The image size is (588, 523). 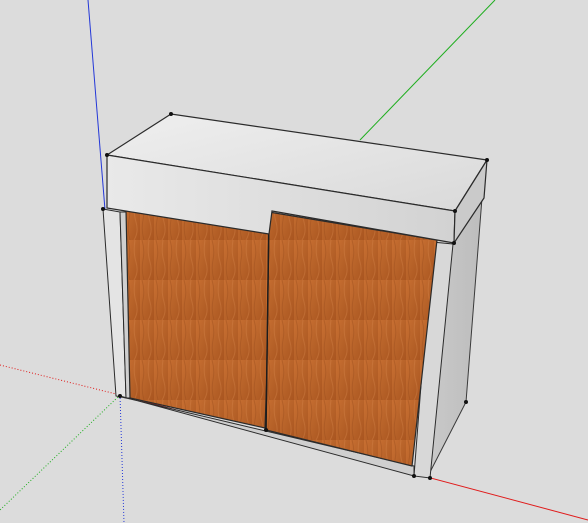 I want to click on right-door, so click(x=351, y=339).